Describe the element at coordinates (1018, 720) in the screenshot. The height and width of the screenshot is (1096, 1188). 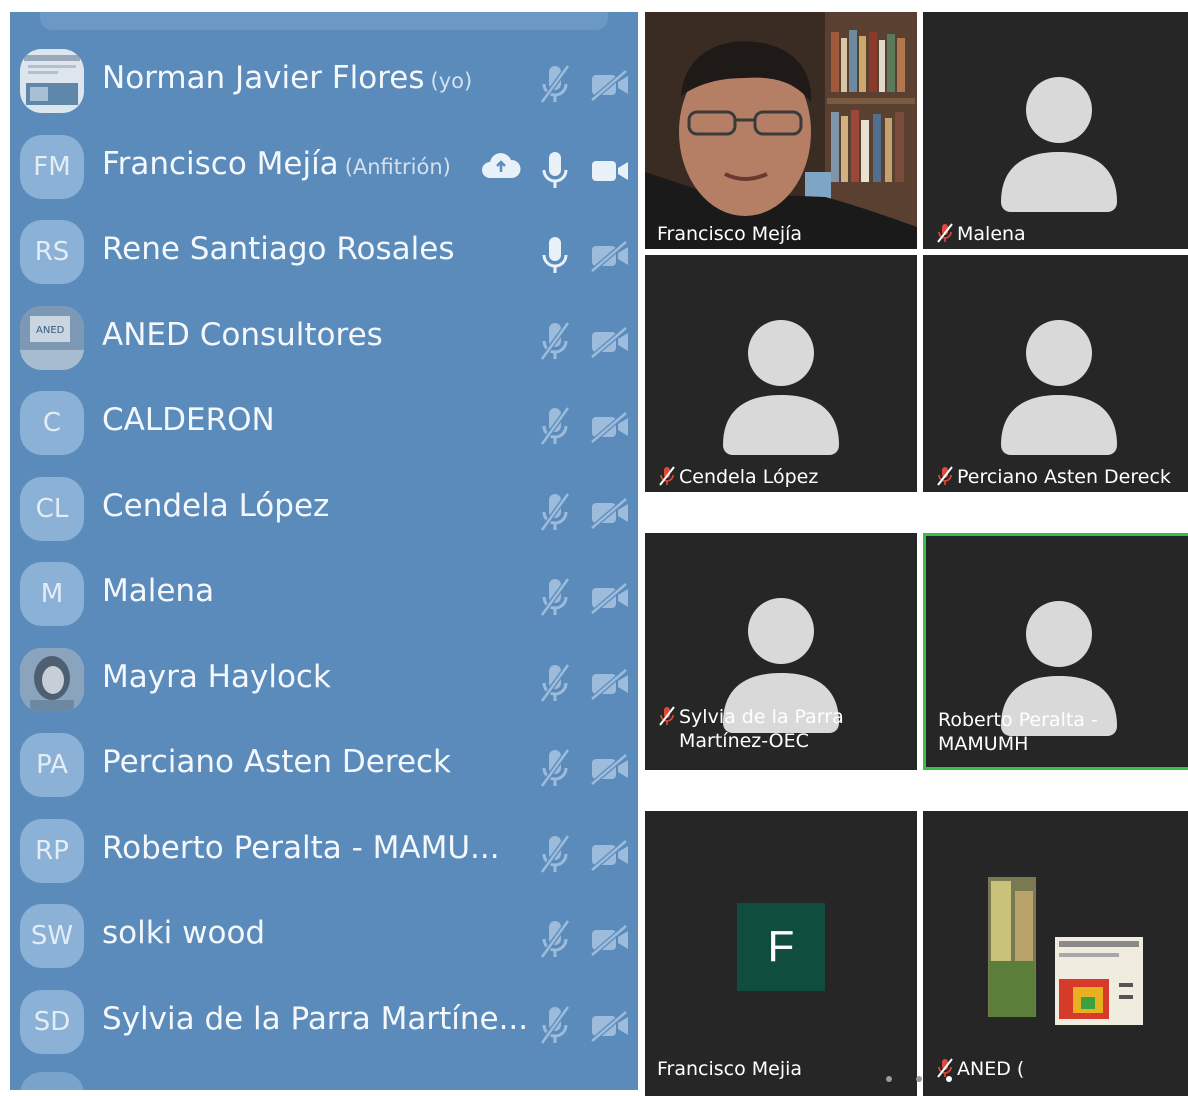
I see `tile-name-line: Roberto Peralta -` at that location.